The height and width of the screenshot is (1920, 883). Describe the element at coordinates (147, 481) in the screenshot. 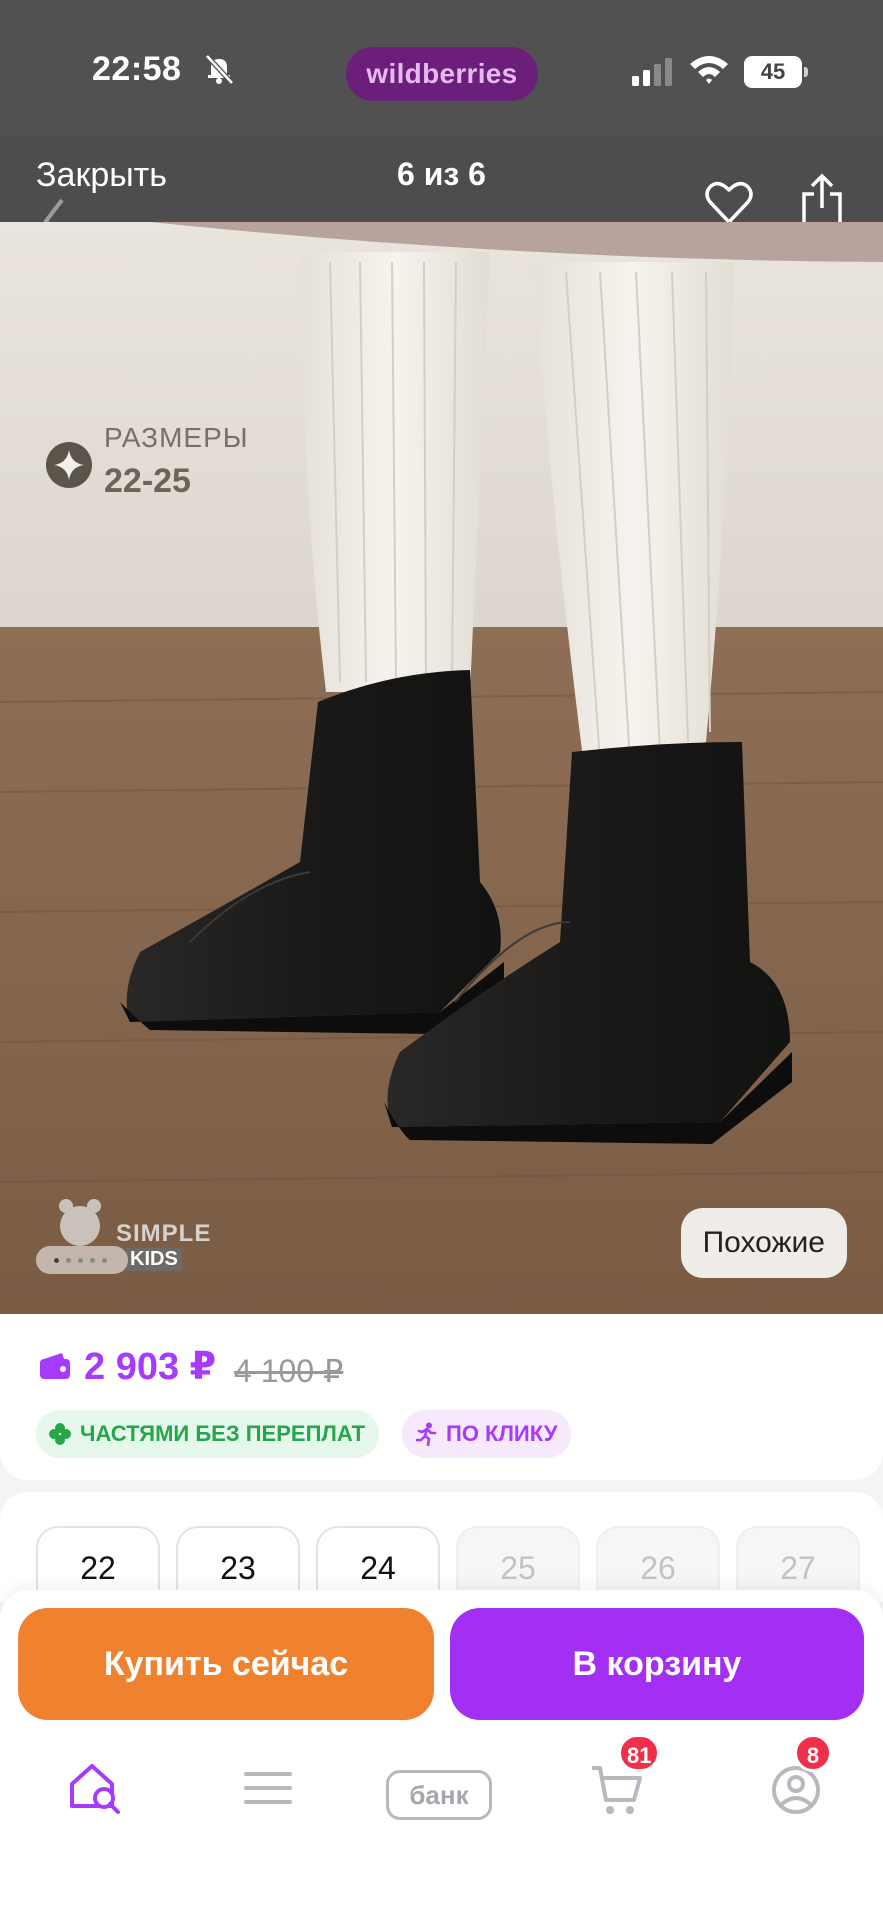

I see `size-range: 22-25` at that location.